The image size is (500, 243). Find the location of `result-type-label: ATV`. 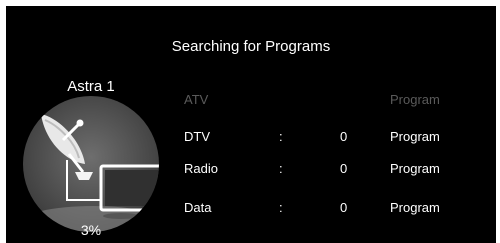

result-type-label: ATV is located at coordinates (196, 99).